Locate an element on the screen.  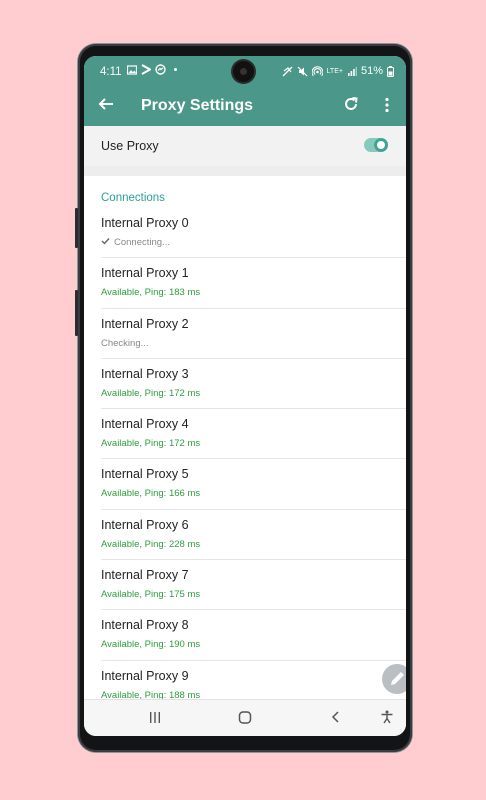
proxy-status: Available, Ping: 228 ms is located at coordinates (150, 544).